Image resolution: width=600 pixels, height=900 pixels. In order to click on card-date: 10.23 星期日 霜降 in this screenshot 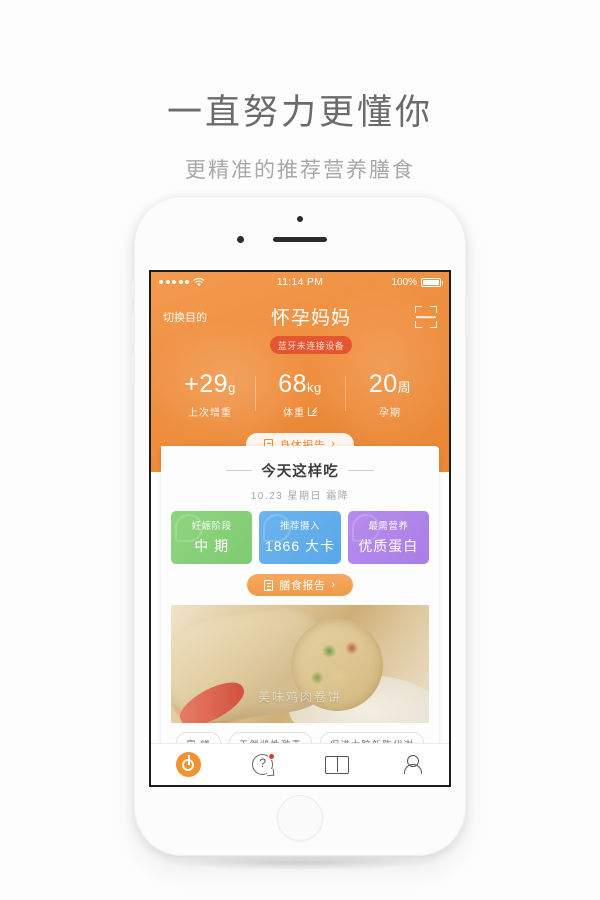, I will do `click(300, 496)`.